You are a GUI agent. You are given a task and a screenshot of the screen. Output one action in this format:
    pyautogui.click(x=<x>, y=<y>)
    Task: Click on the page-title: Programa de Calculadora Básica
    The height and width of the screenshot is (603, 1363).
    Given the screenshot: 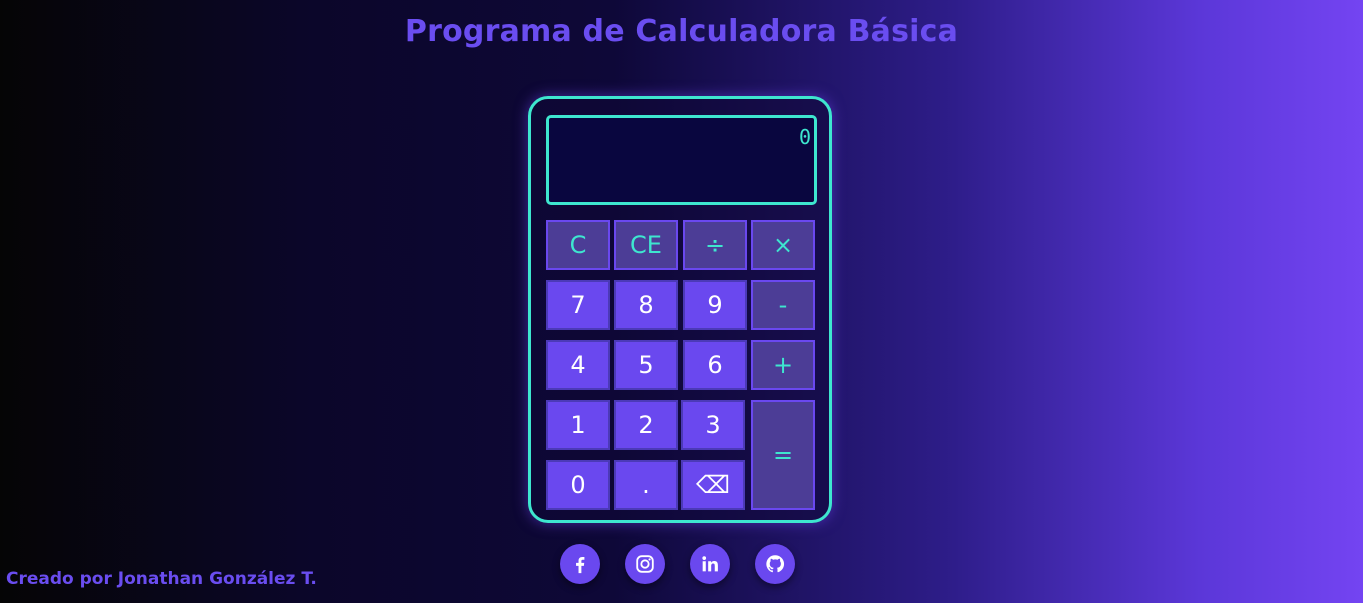 What is the action you would take?
    pyautogui.click(x=681, y=31)
    